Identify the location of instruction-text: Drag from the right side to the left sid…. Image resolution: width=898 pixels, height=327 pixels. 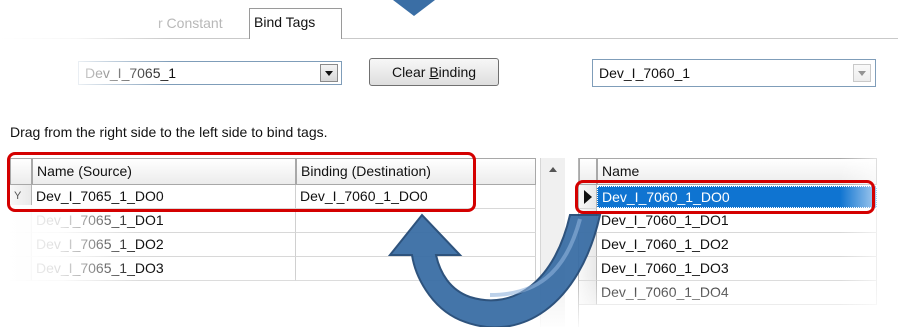
(169, 132).